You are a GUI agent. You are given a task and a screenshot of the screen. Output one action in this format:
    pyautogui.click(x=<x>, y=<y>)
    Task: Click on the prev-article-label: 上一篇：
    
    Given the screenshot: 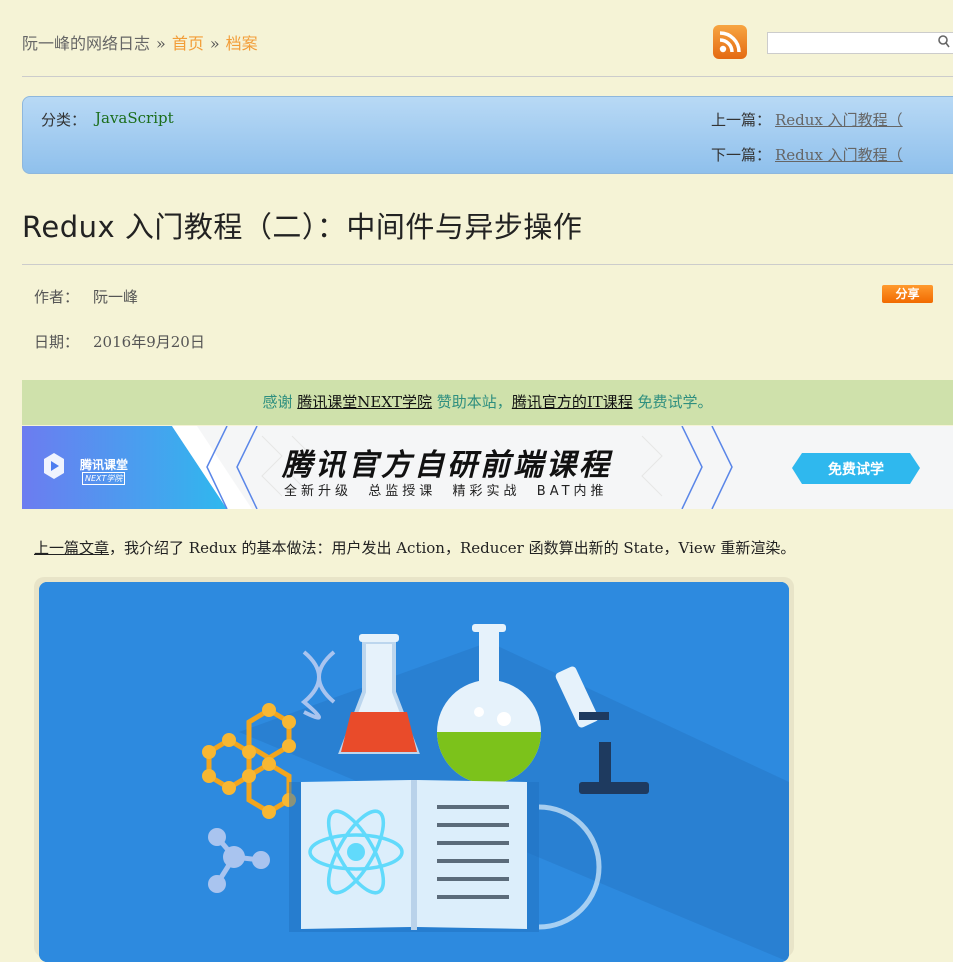 What is the action you would take?
    pyautogui.click(x=741, y=120)
    